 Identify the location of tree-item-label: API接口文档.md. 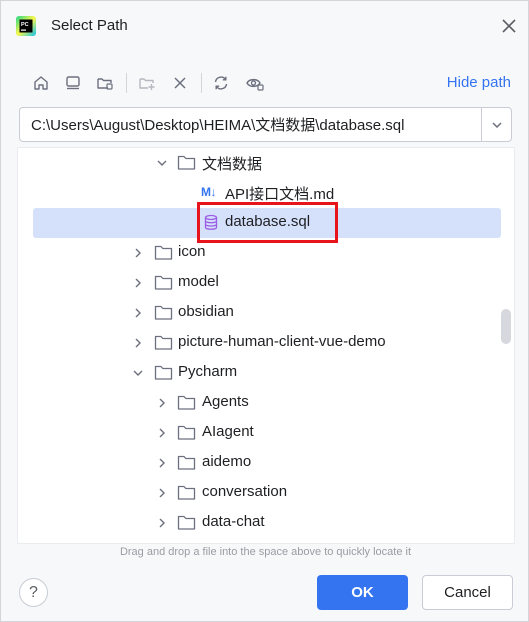
(280, 194).